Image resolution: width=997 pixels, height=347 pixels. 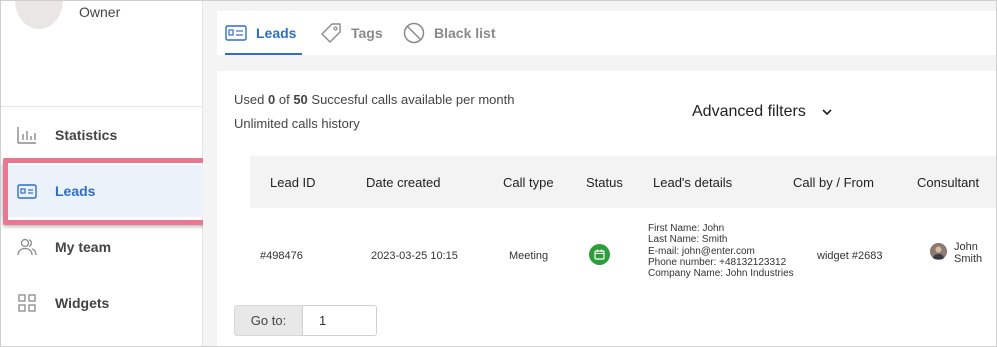 What do you see at coordinates (465, 33) in the screenshot?
I see `tab-label: Black list` at bounding box center [465, 33].